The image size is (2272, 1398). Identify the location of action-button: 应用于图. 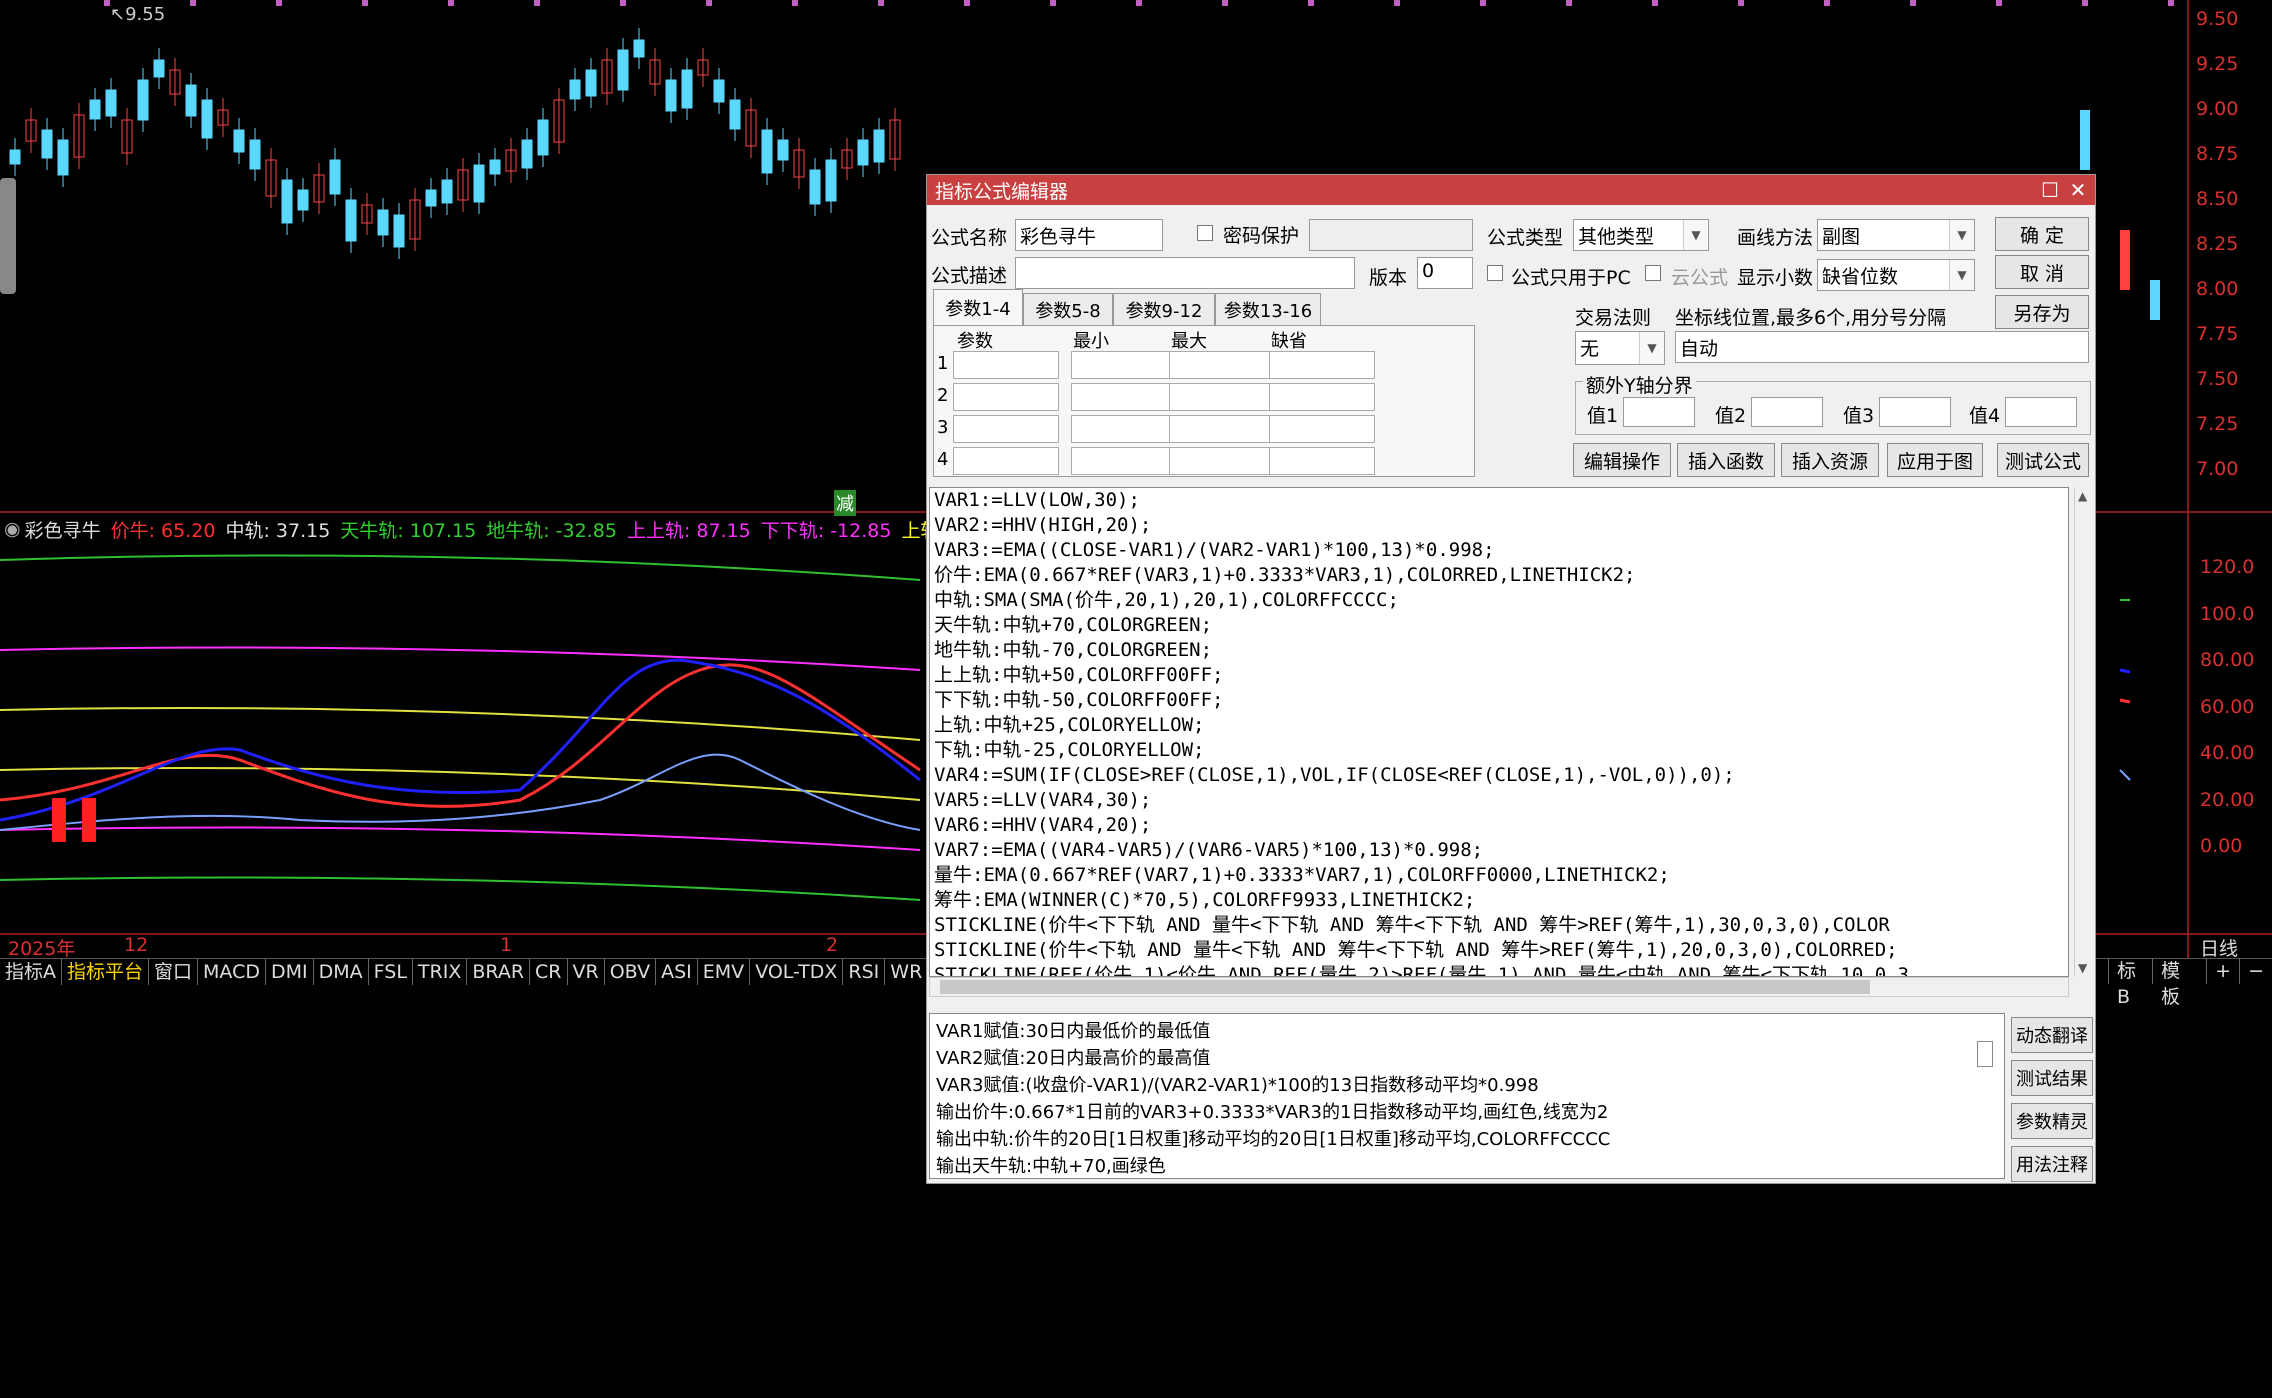
(1935, 460).